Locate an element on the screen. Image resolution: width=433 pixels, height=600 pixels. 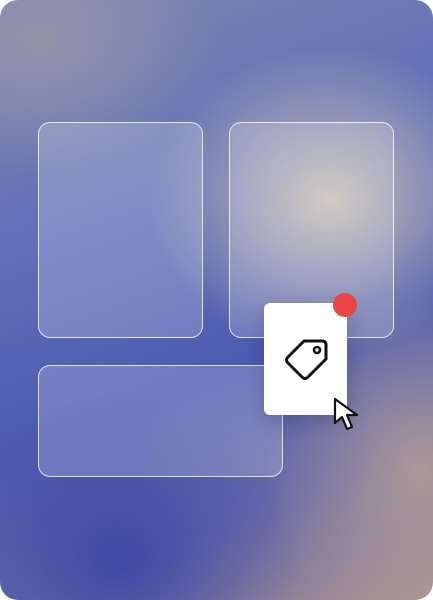
mouse-pointer-icon is located at coordinates (346, 414).